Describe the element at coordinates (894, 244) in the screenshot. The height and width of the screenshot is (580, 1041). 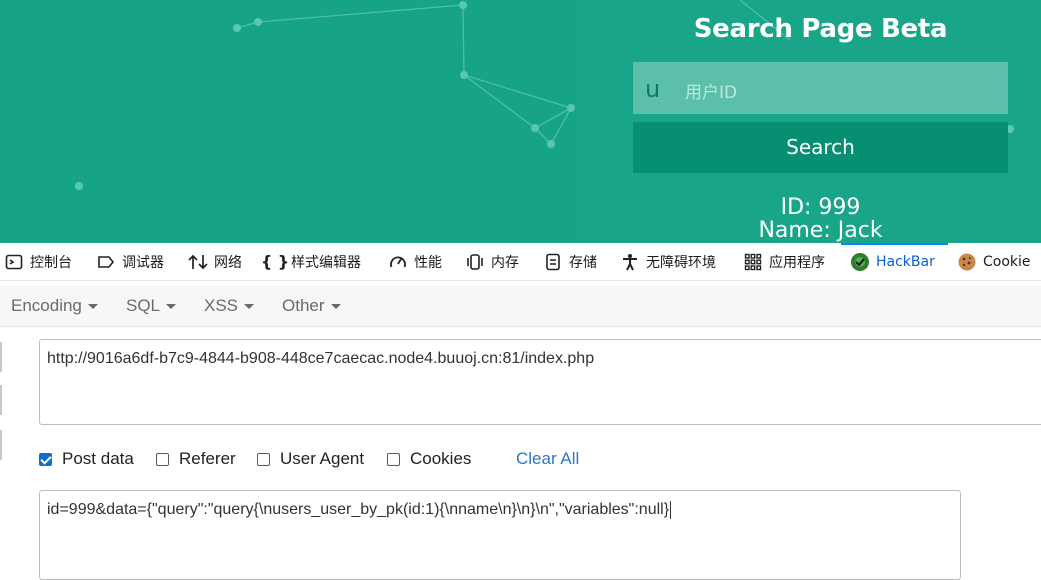
I see `active-tab-indicator` at that location.